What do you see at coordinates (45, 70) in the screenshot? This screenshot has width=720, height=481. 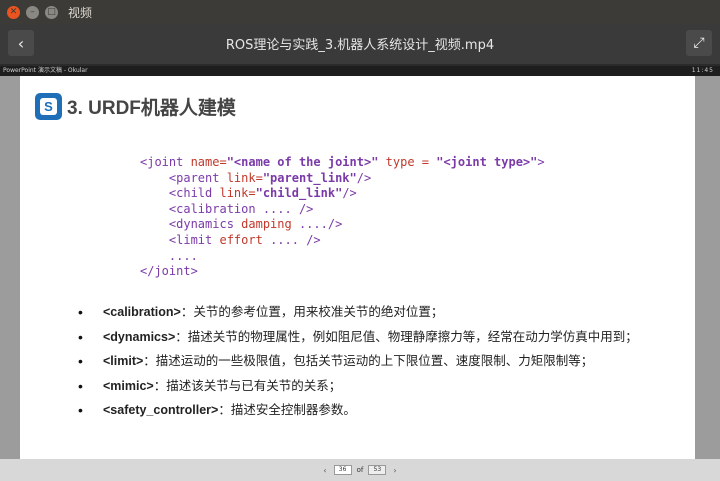 I see `inner-window-title: PowerPoint 演示文稿 - Okular` at bounding box center [45, 70].